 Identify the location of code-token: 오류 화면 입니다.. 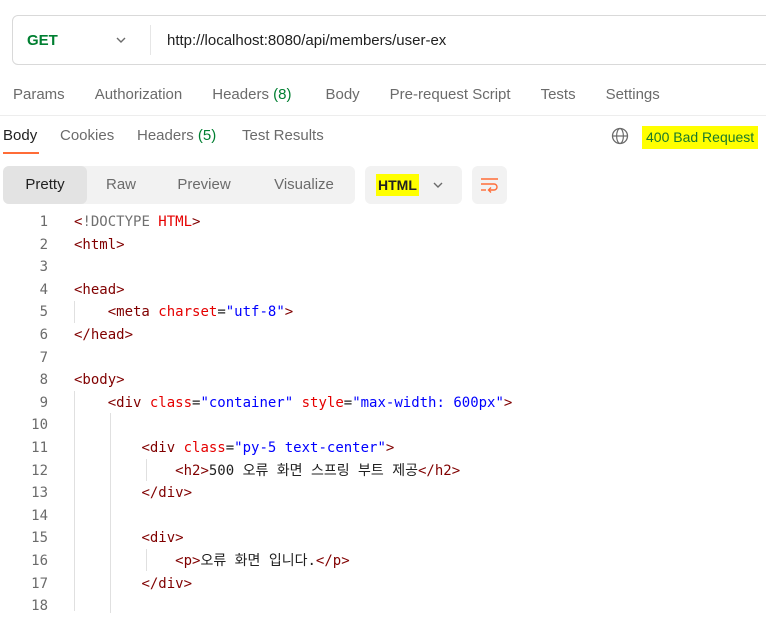
(258, 560).